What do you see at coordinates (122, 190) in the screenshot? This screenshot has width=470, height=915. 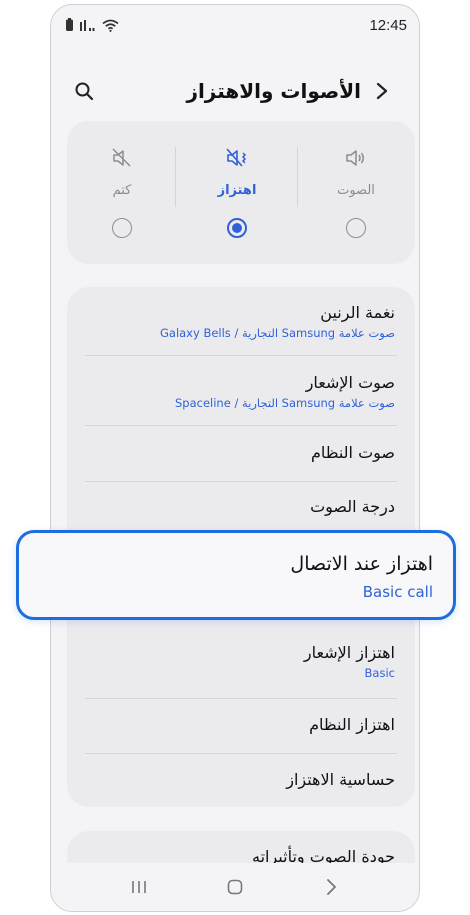 I see `mode-label: كتم` at bounding box center [122, 190].